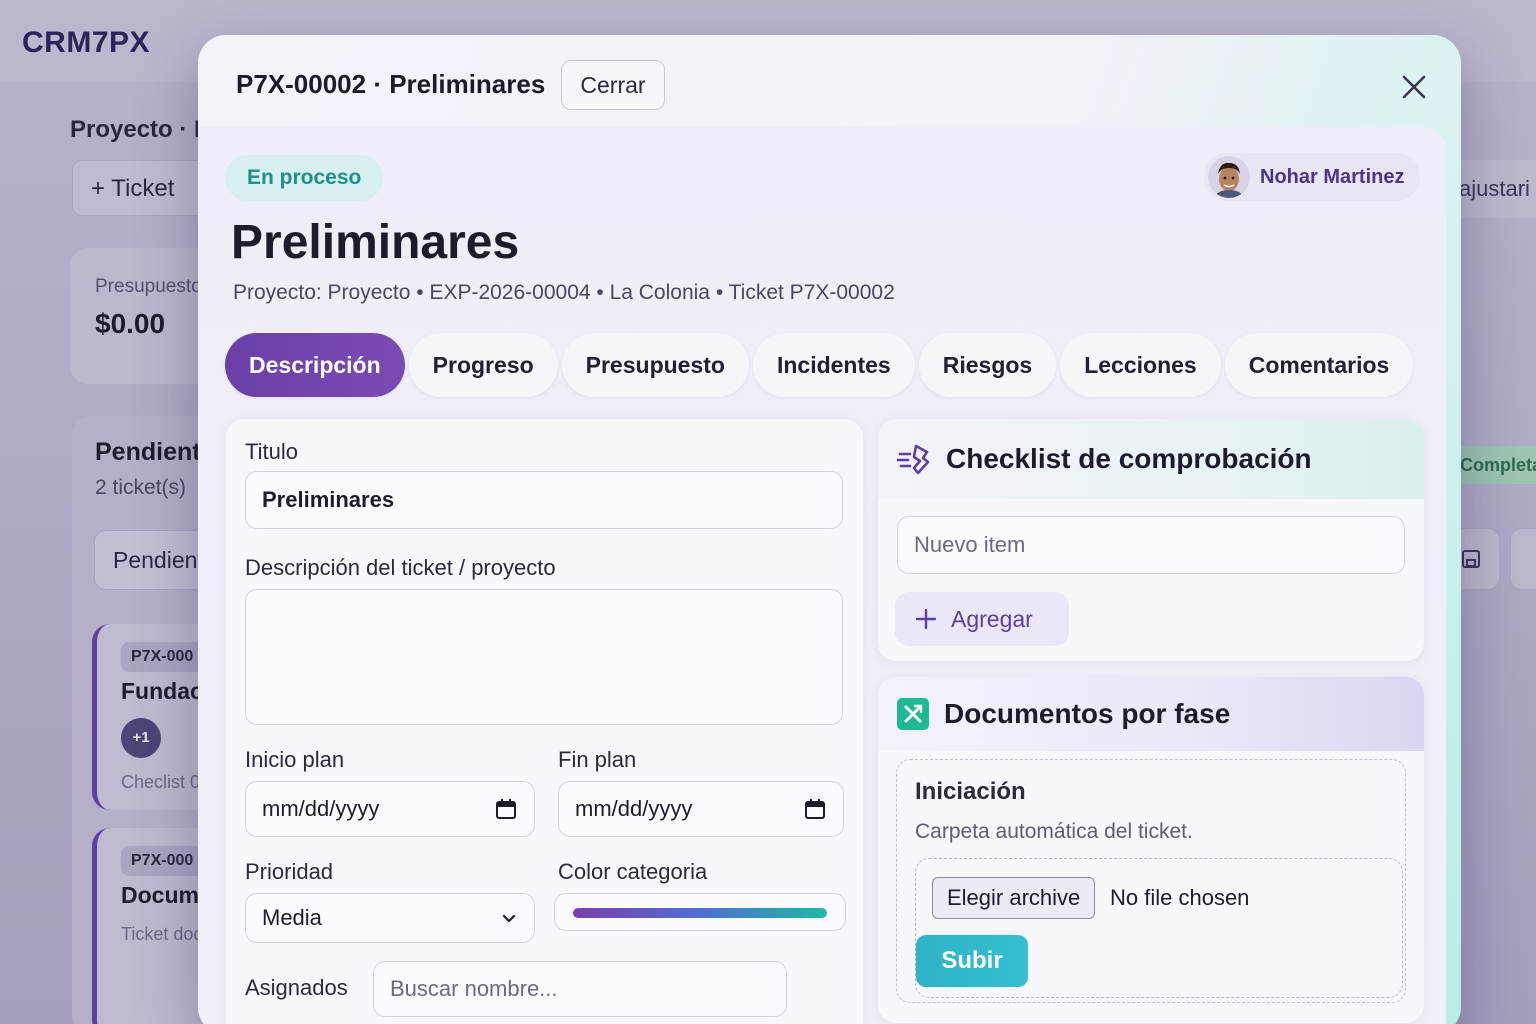  What do you see at coordinates (970, 791) in the screenshot?
I see `phase-title: Iniciación` at bounding box center [970, 791].